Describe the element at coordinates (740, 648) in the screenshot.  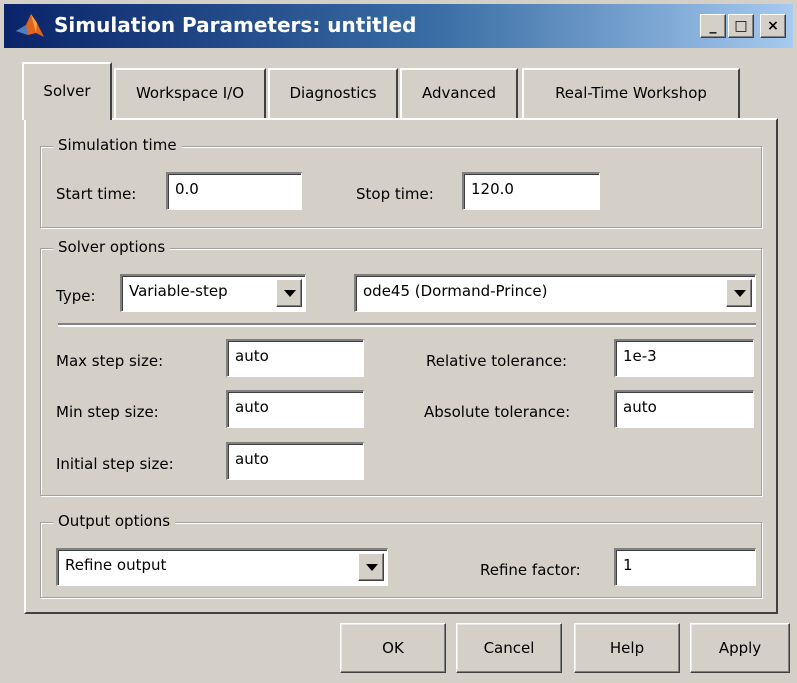
I see `apply-button: Apply` at that location.